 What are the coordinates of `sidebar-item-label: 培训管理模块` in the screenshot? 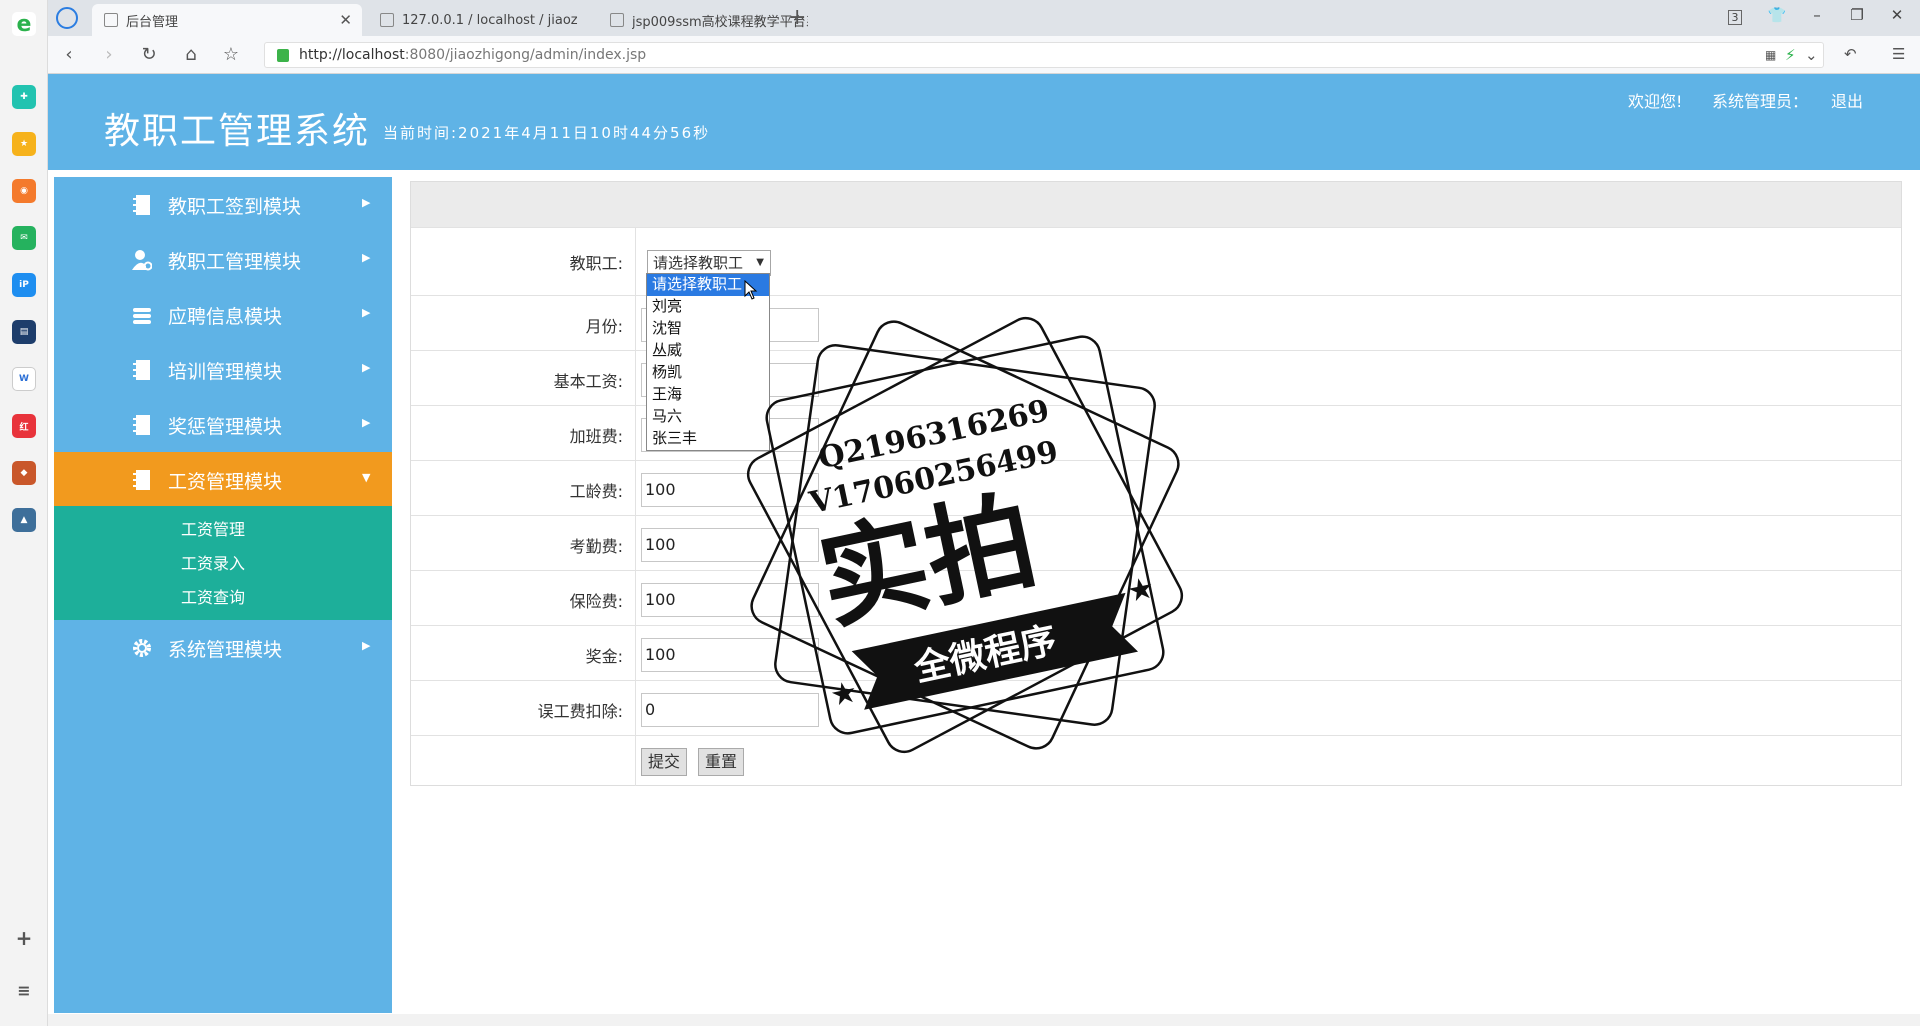 It's located at (225, 372).